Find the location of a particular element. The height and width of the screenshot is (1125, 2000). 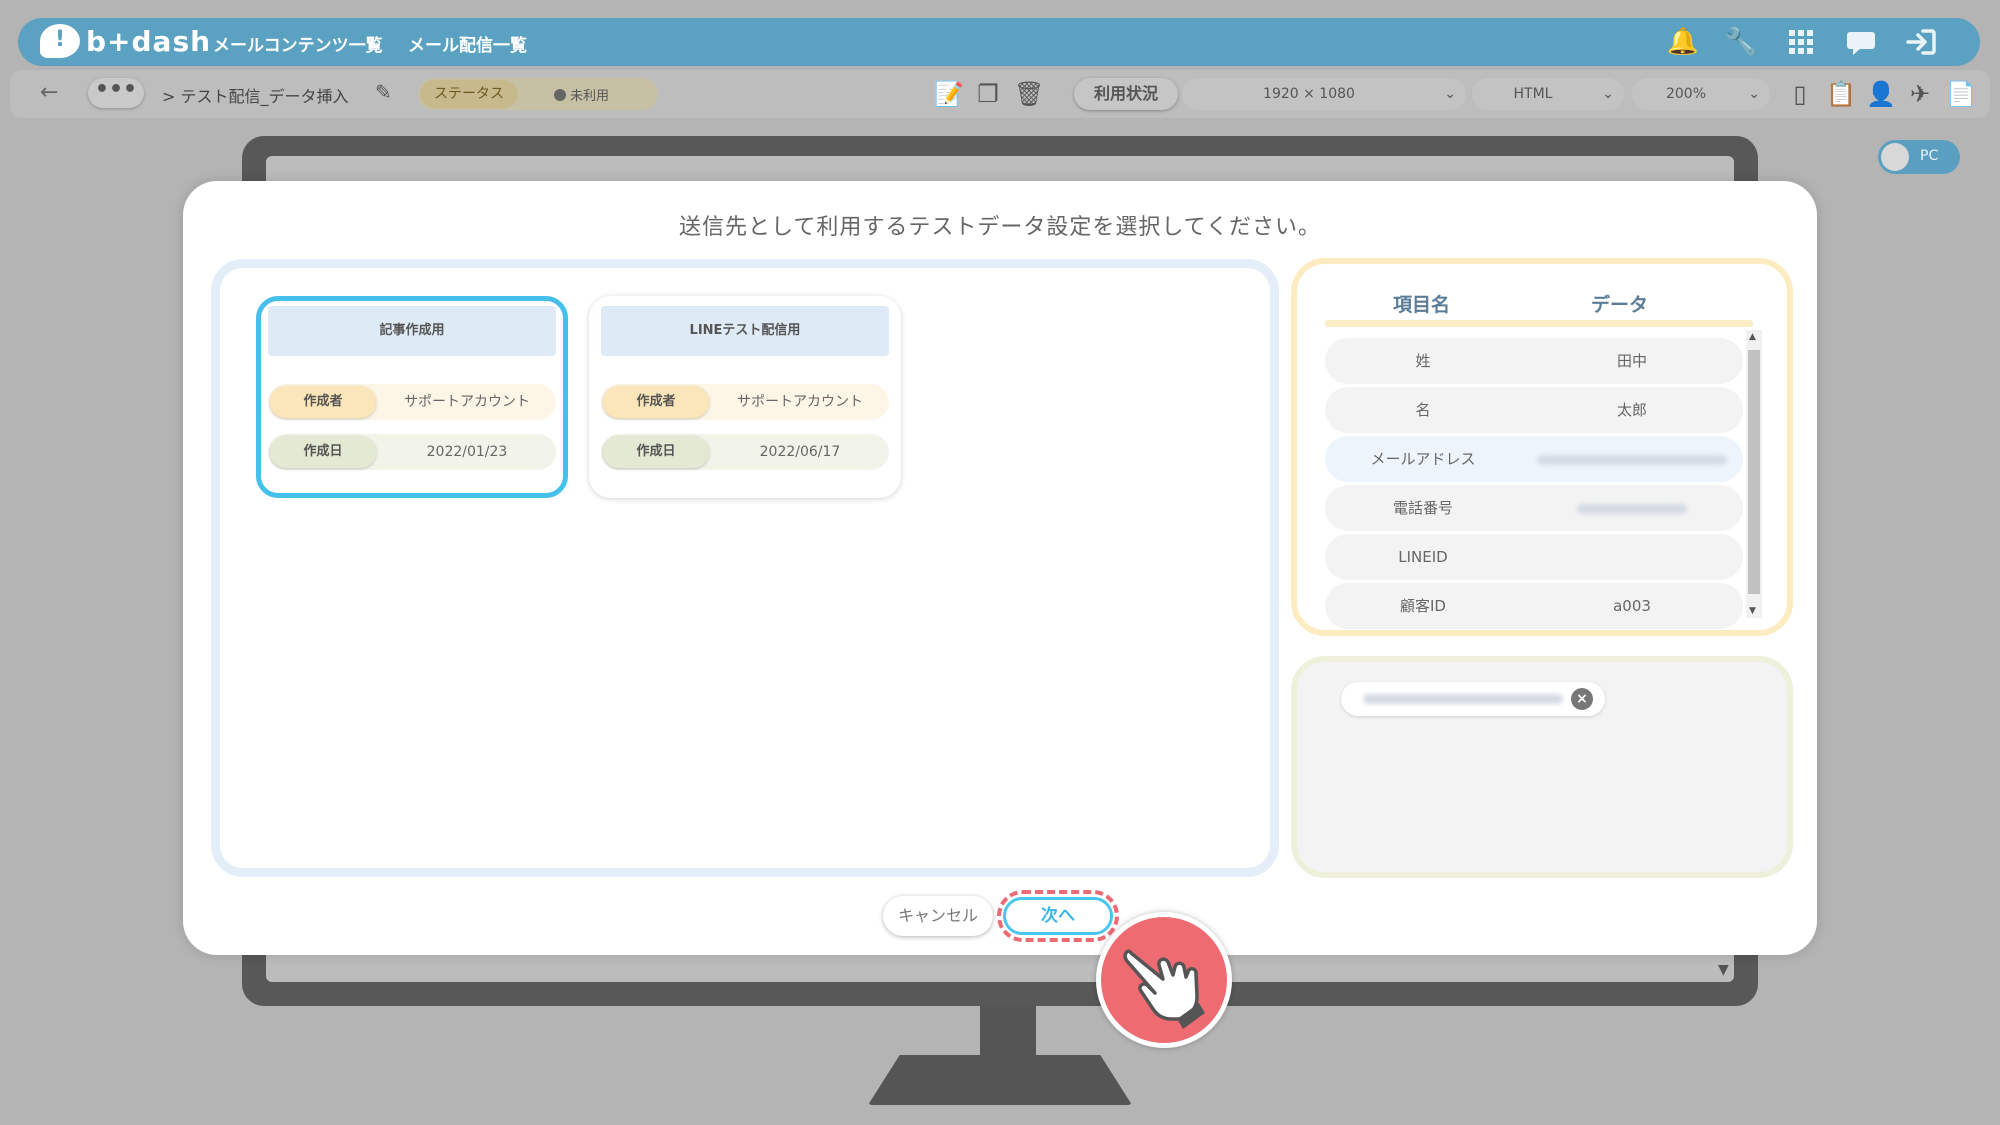

column-header-data: データ is located at coordinates (1620, 305).